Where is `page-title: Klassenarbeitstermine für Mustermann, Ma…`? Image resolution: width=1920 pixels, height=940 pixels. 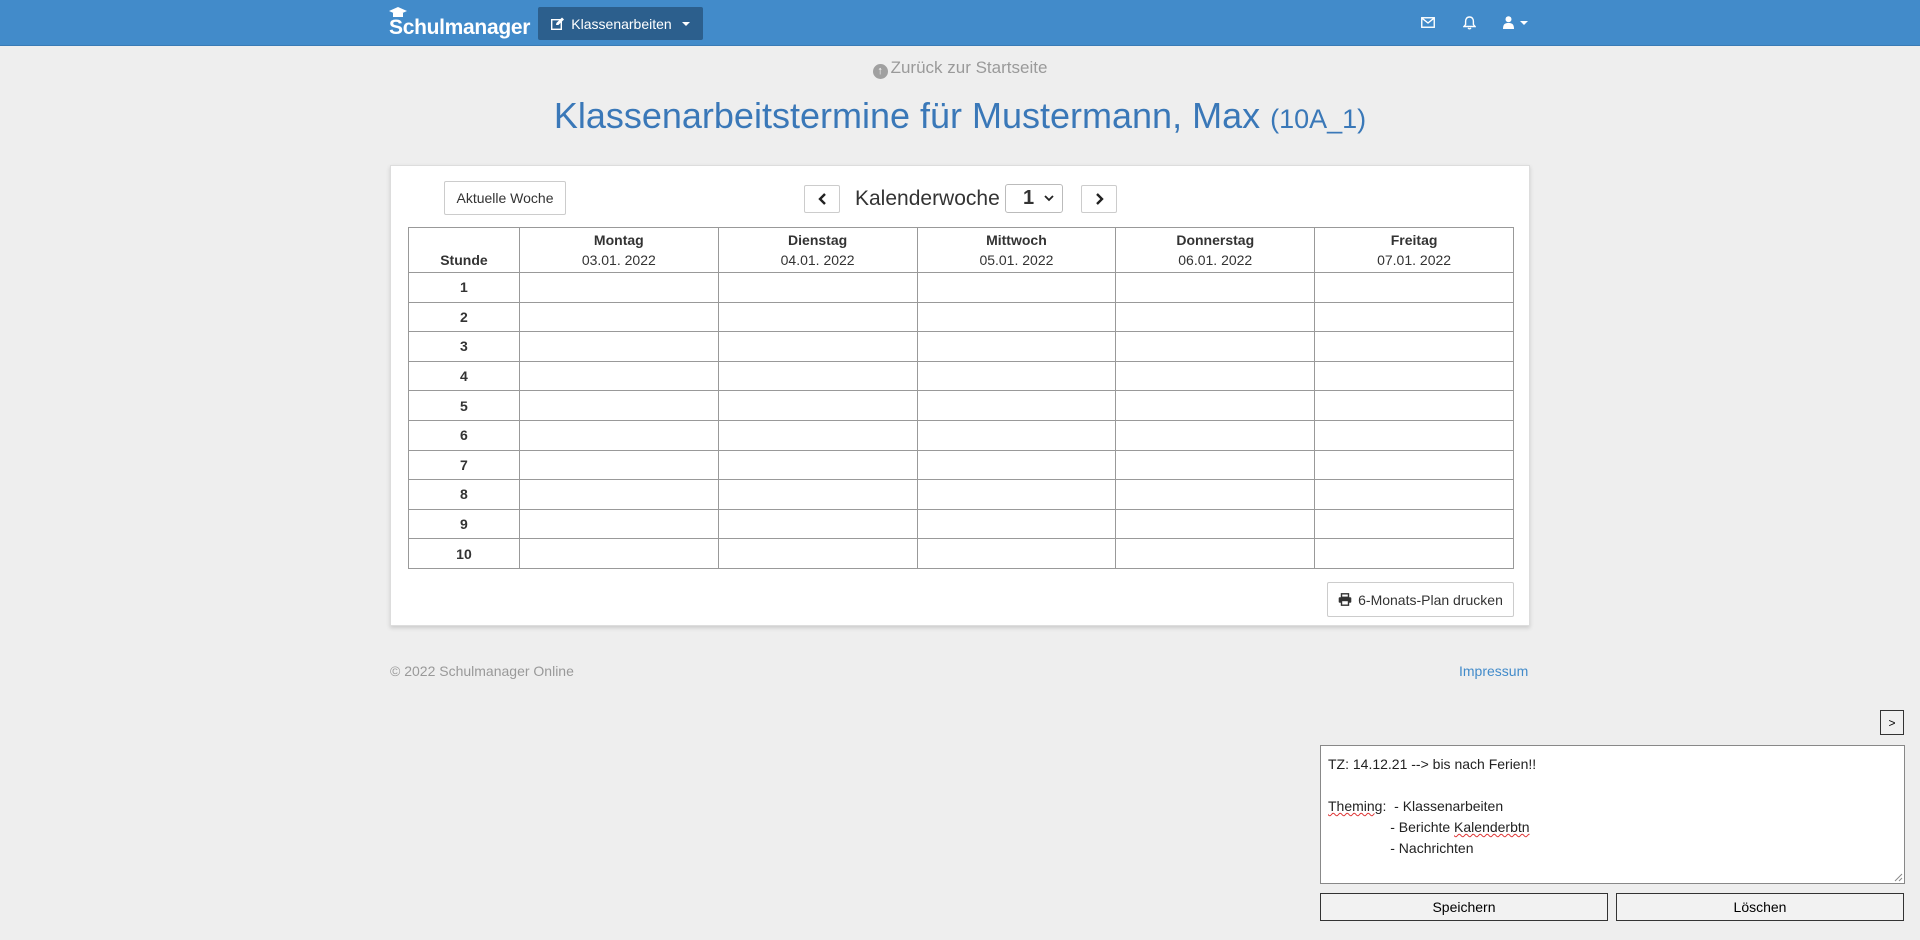 page-title: Klassenarbeitstermine für Mustermann, Ma… is located at coordinates (960, 116).